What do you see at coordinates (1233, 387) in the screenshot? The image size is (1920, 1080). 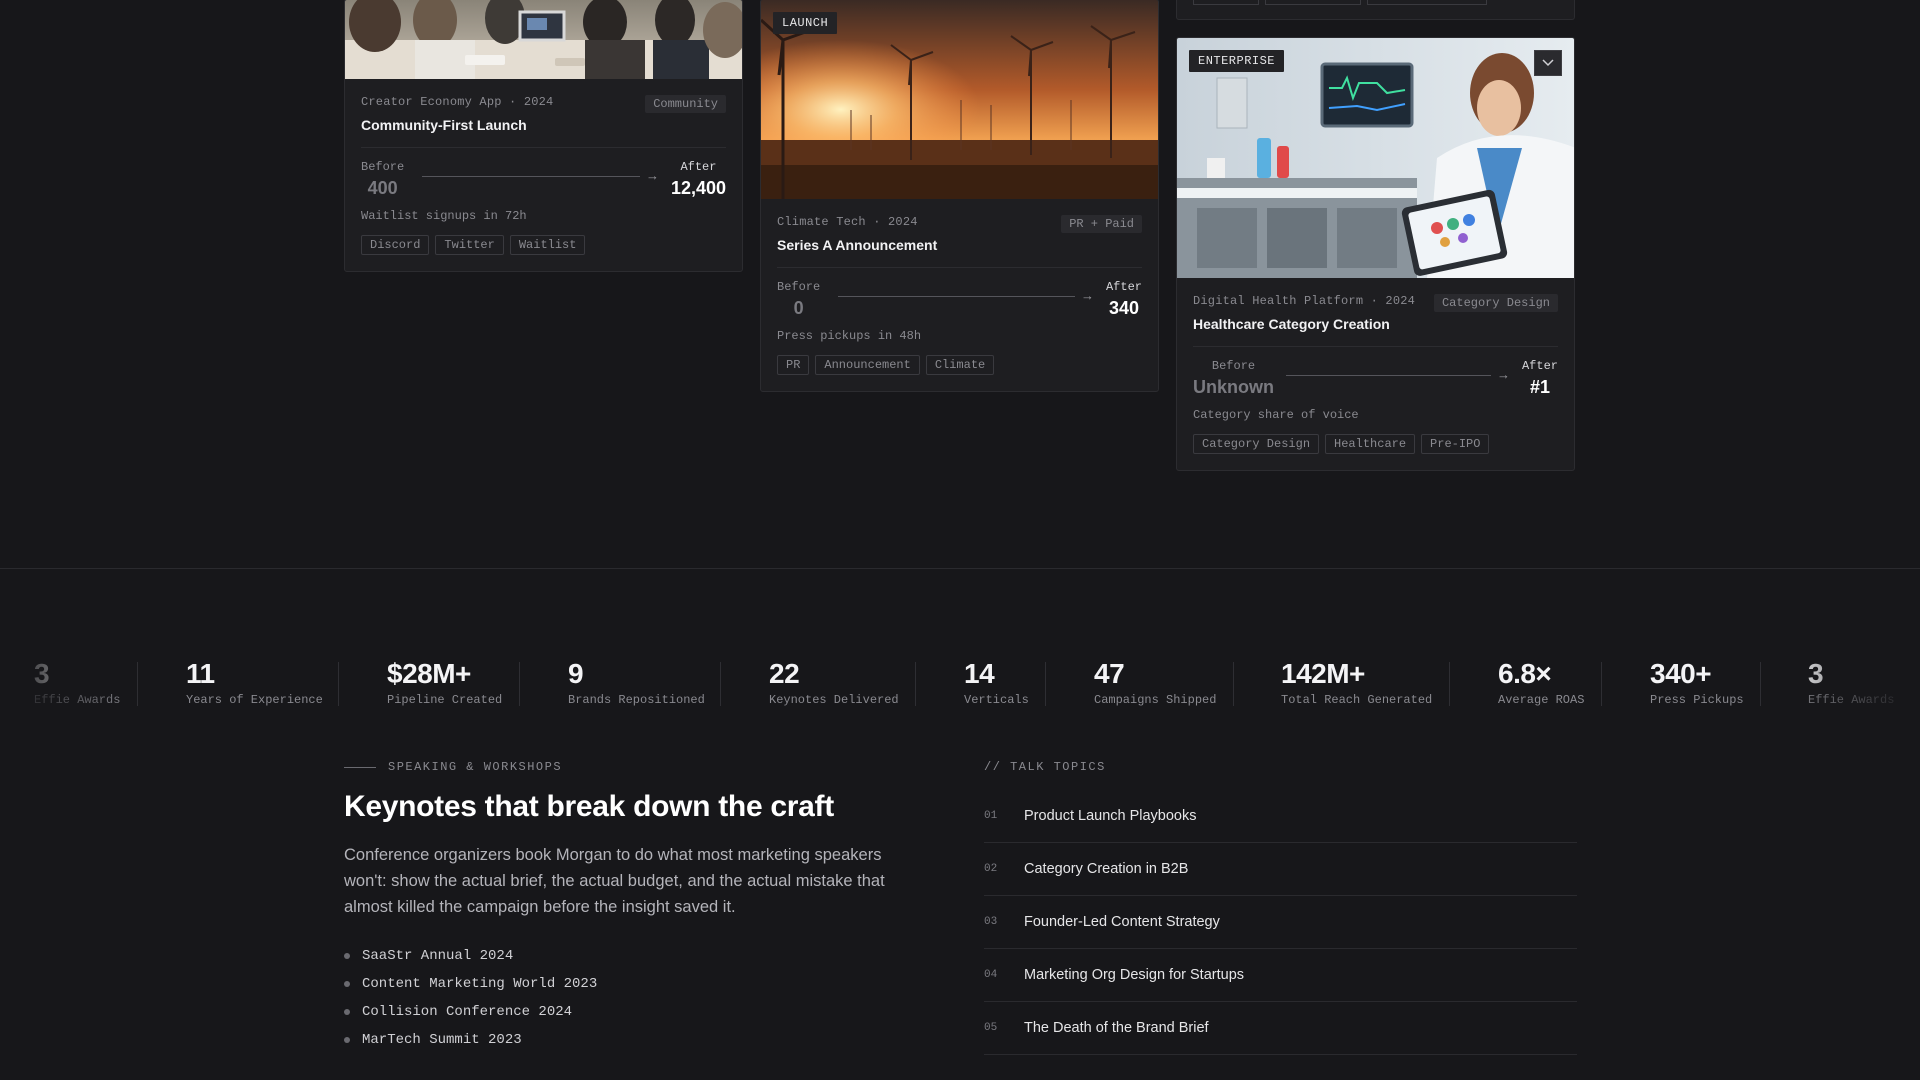 I see `before-value: Unknown` at bounding box center [1233, 387].